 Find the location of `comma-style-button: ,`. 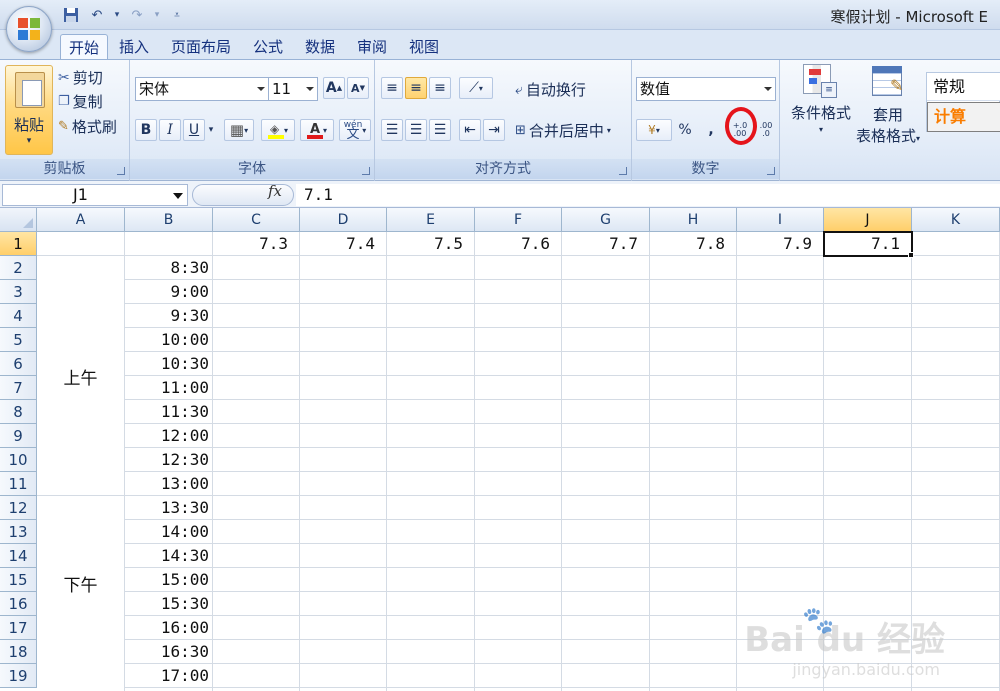

comma-style-button: , is located at coordinates (711, 130).